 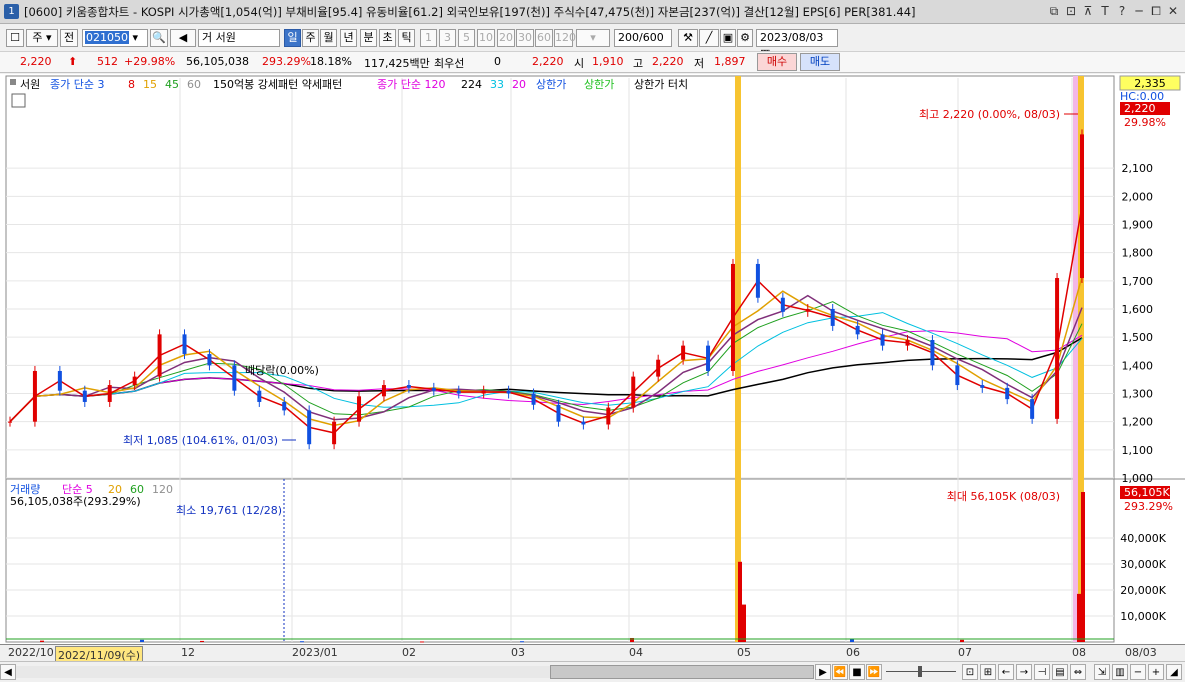 What do you see at coordinates (466, 38) in the screenshot?
I see `interval-5: 5` at bounding box center [466, 38].